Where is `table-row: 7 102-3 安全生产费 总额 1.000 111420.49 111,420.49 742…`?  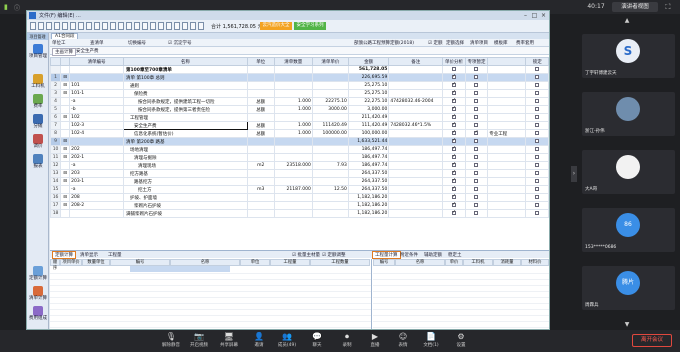
table-row: 7 102-3 安全生产费 总额 1.000 111420.49 111,420.49 742… is located at coordinates (299, 125).